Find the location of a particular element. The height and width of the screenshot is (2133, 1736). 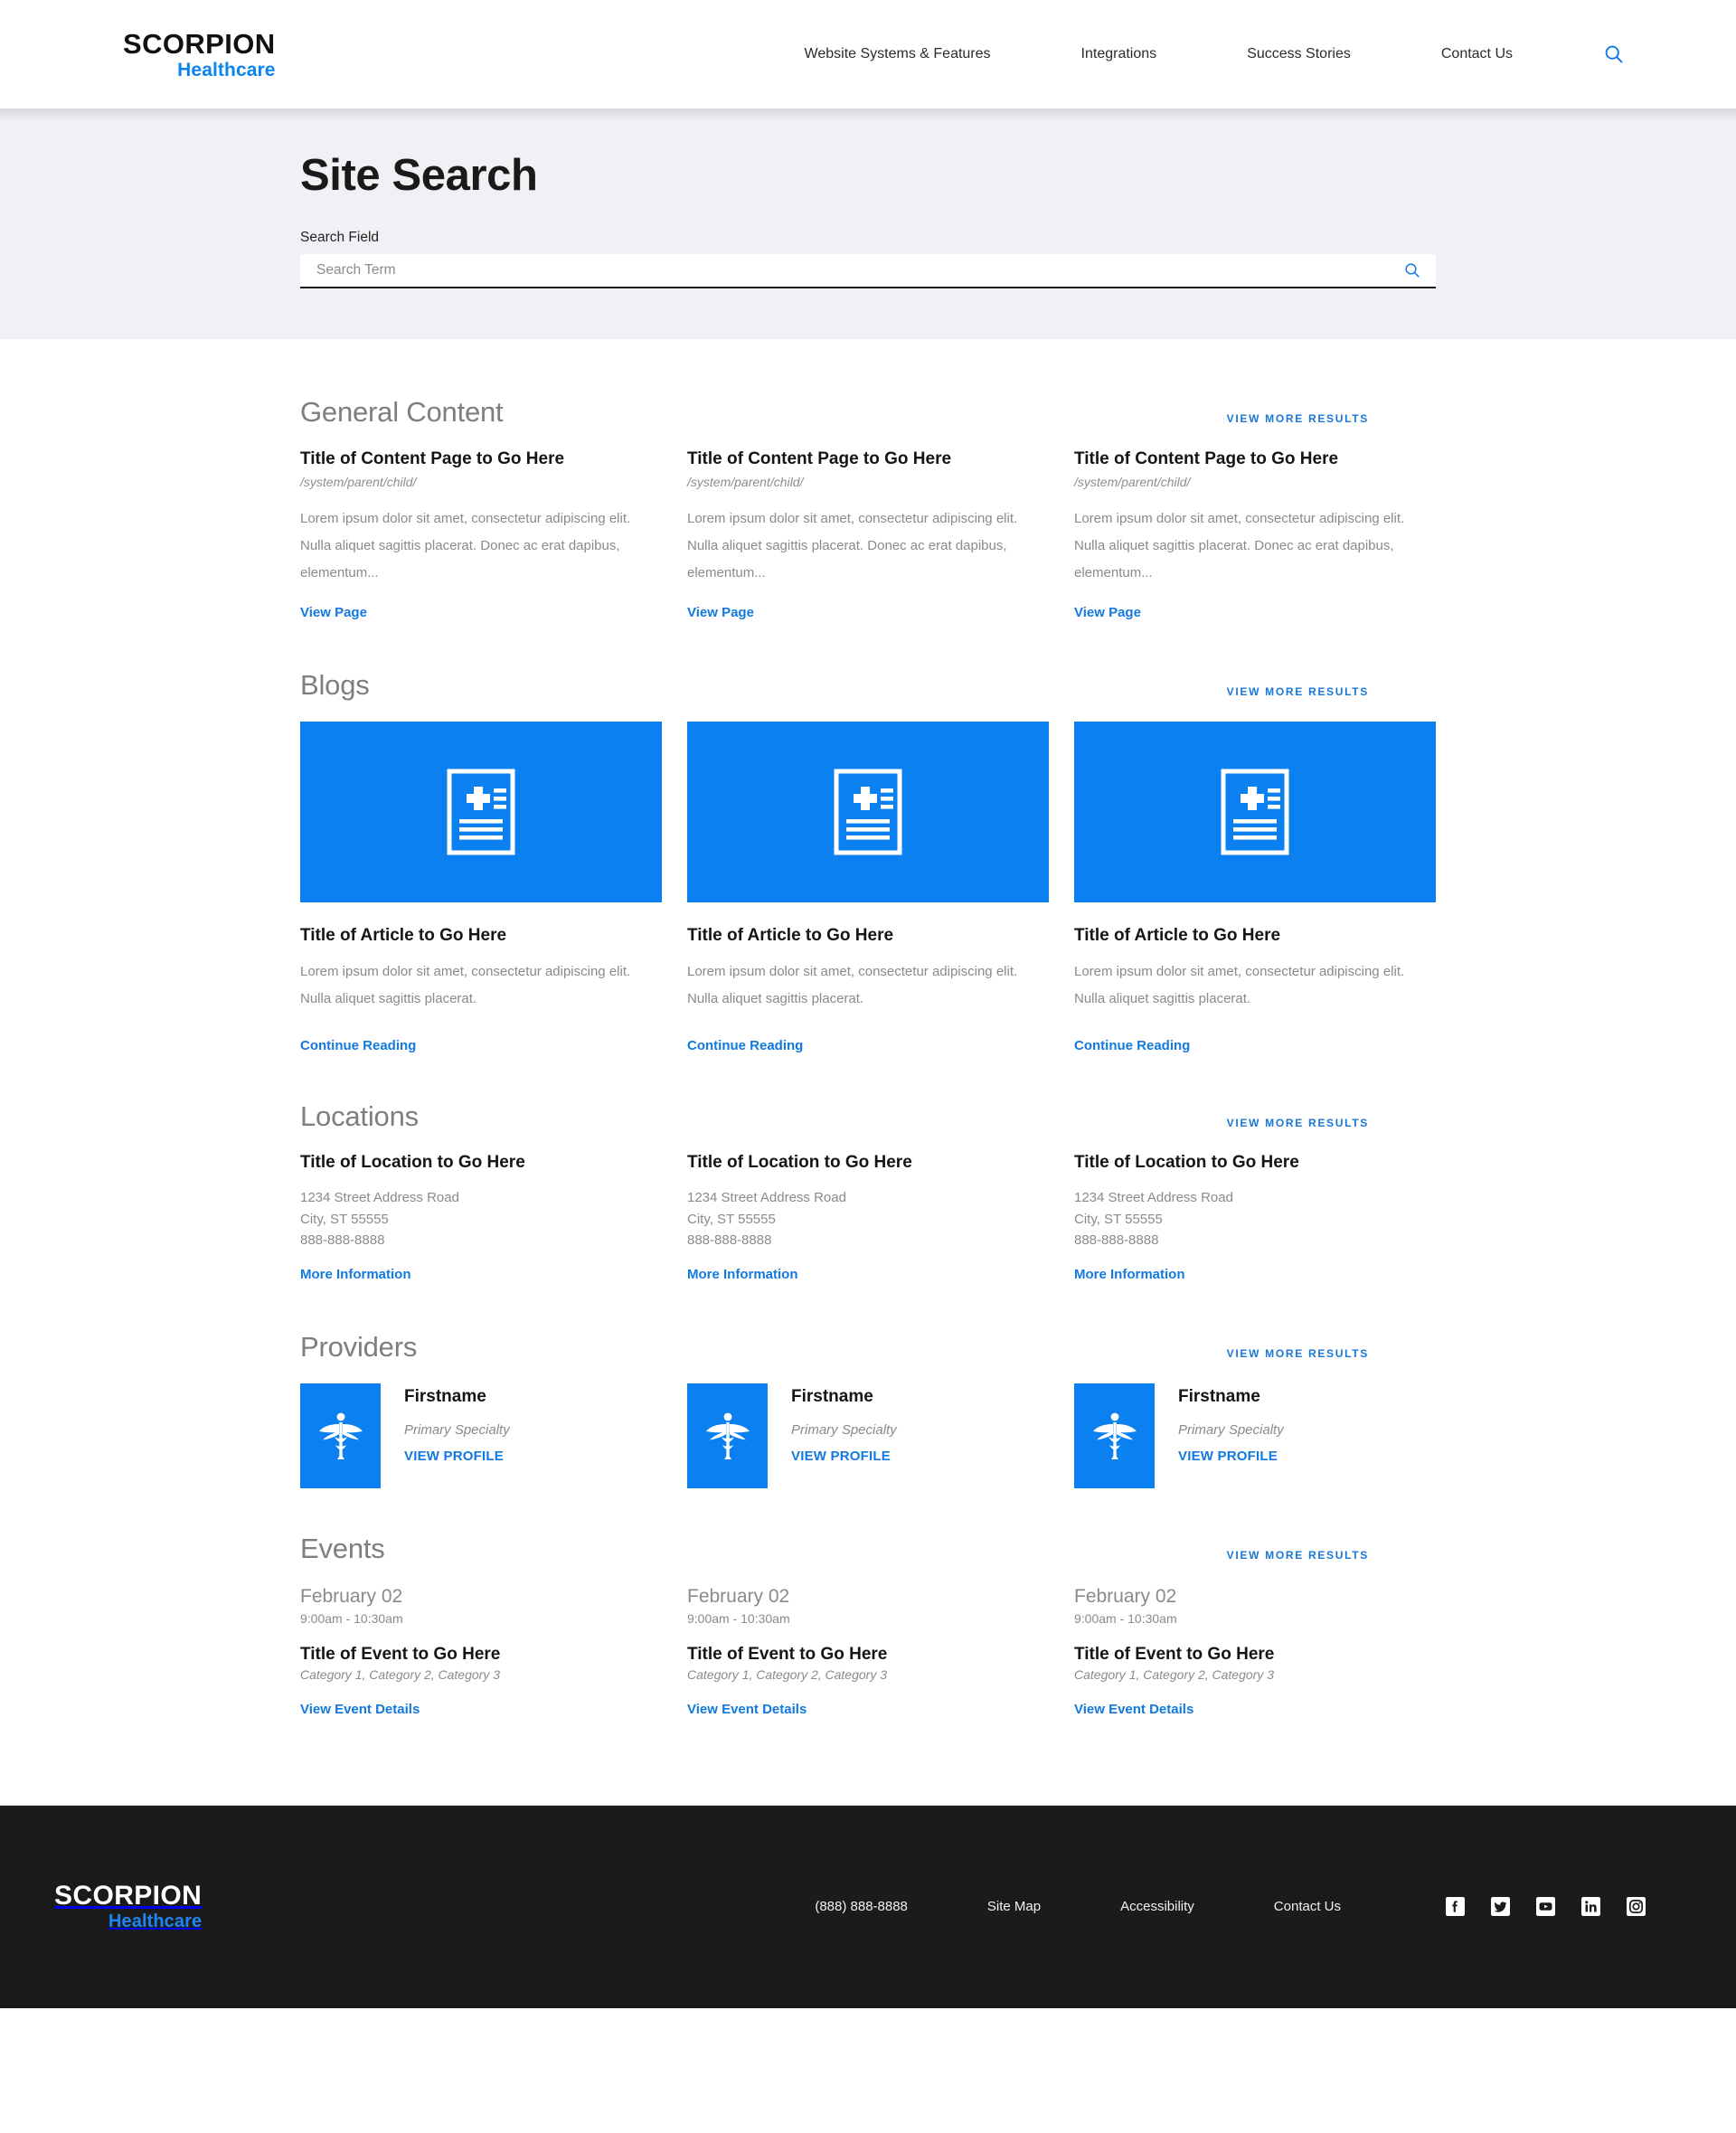

search-input is located at coordinates (859, 271).